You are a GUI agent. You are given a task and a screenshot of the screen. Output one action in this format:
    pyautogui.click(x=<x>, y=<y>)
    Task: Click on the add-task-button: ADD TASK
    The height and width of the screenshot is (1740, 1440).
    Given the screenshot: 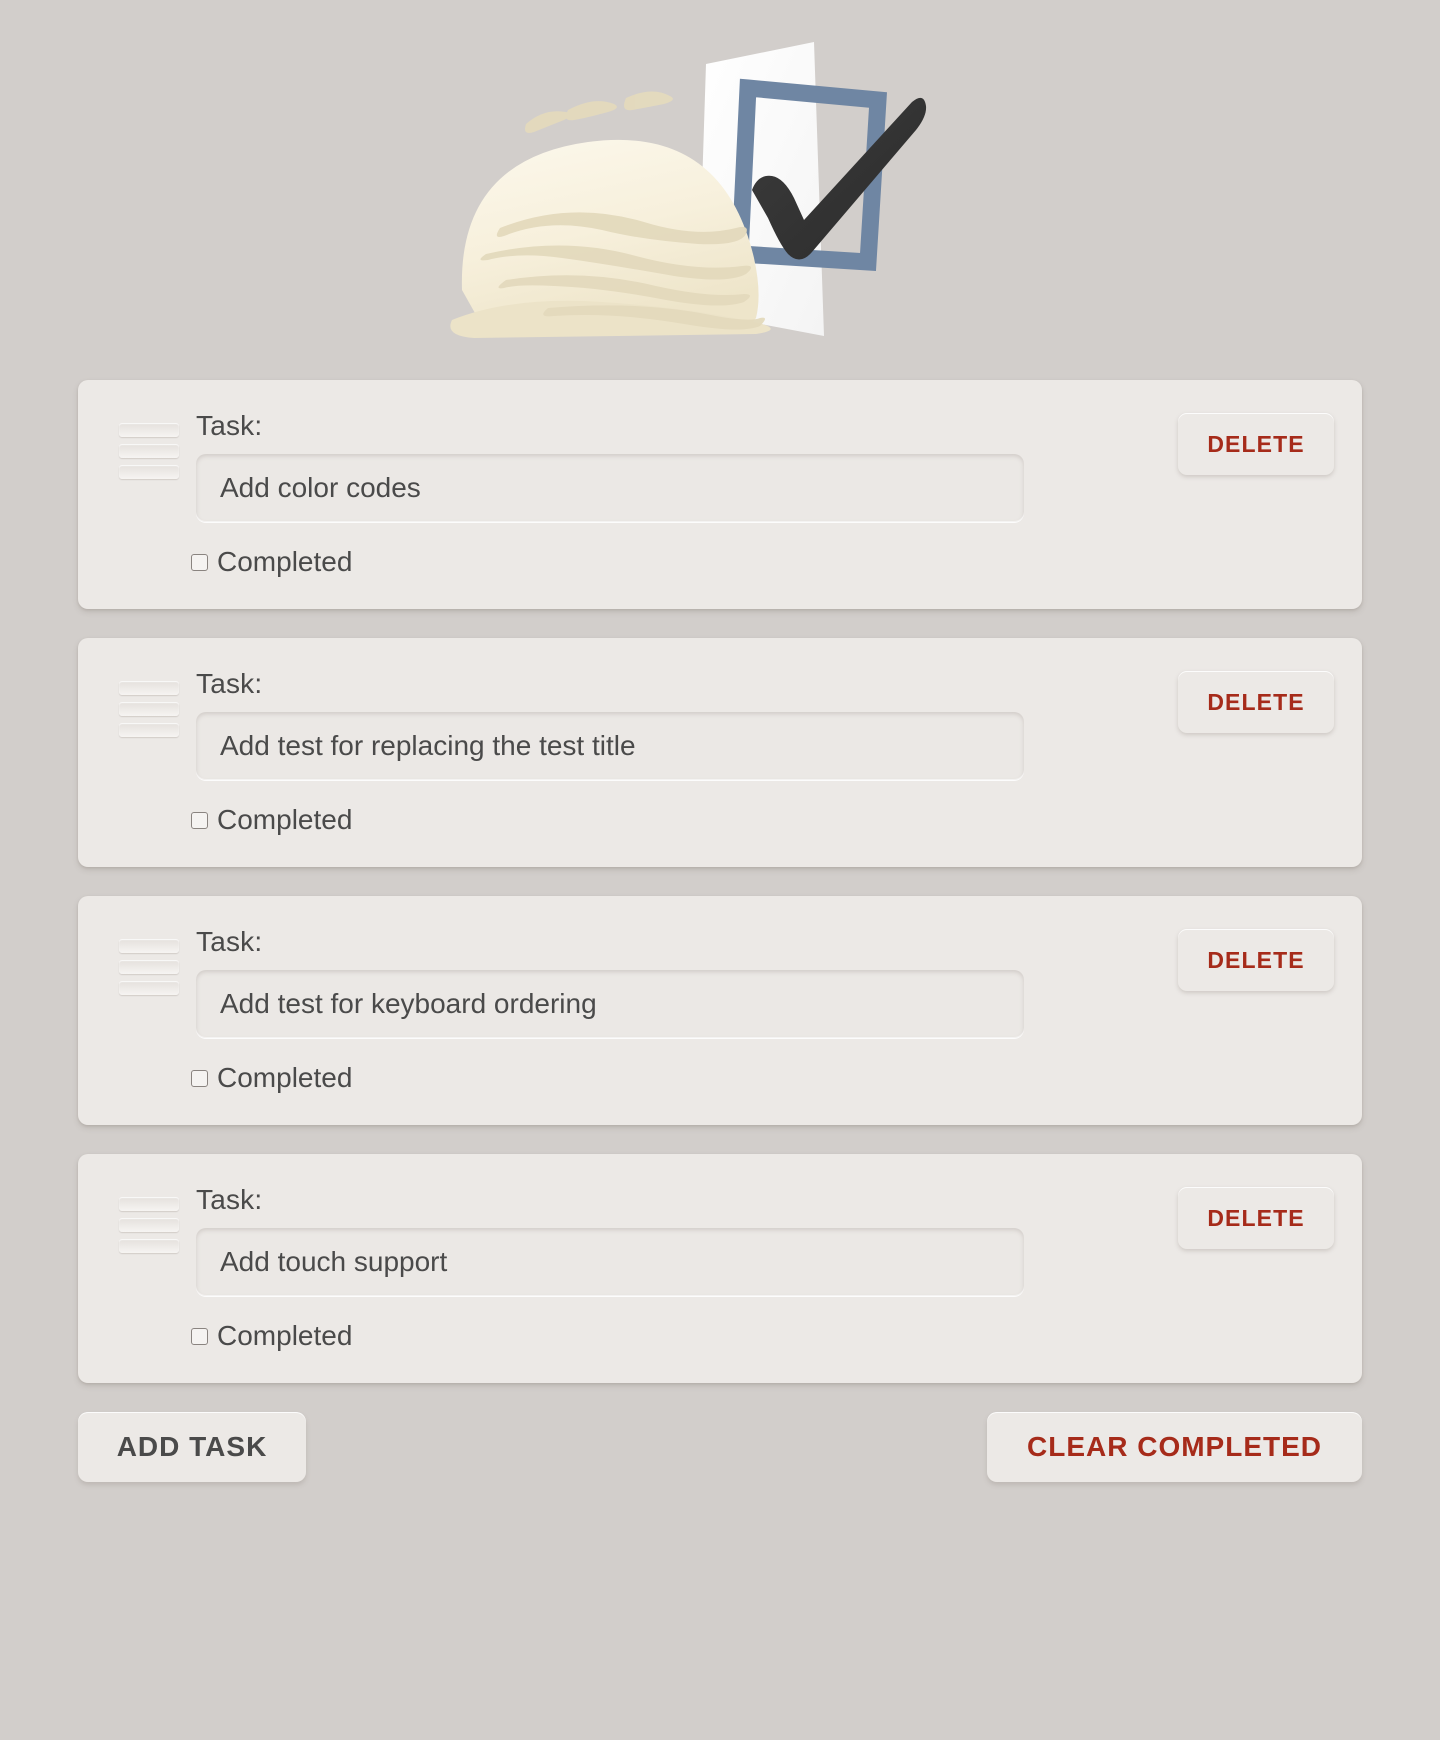 What is the action you would take?
    pyautogui.click(x=192, y=1447)
    